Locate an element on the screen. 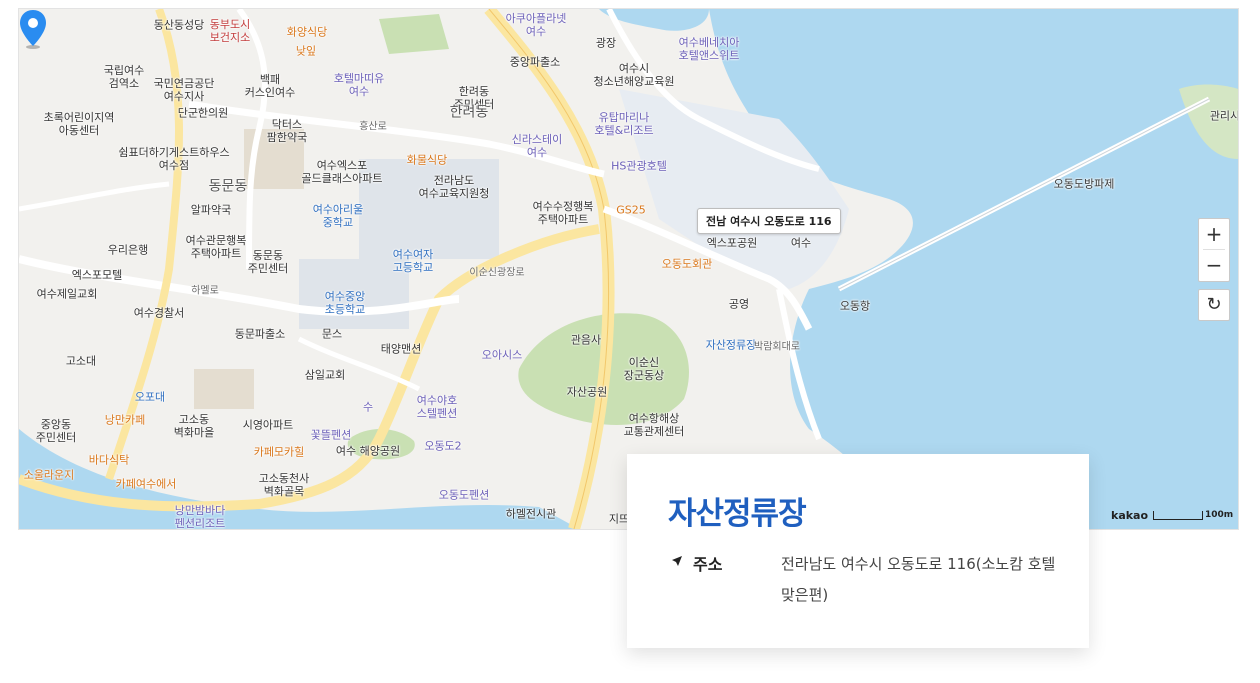  map-label: 우리은행 is located at coordinates (128, 250).